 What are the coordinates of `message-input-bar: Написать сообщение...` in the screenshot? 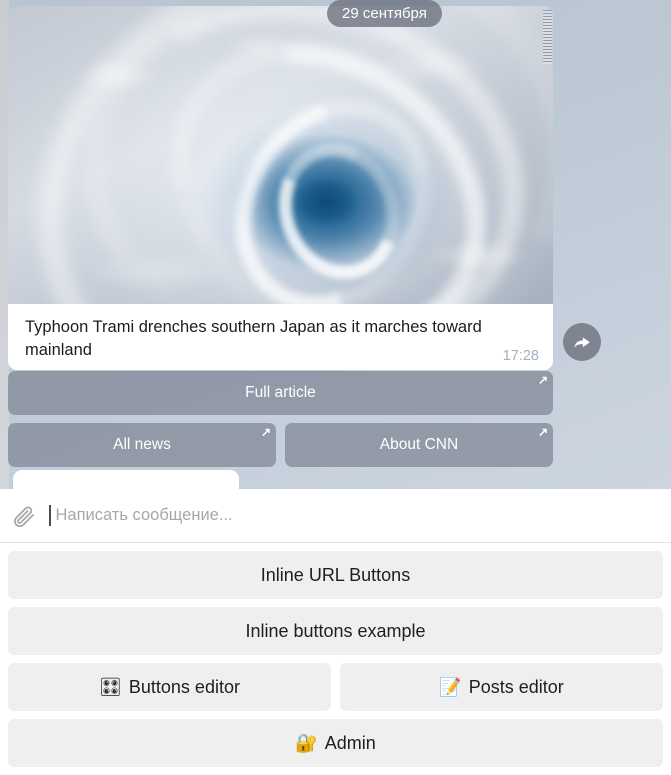 It's located at (335, 516).